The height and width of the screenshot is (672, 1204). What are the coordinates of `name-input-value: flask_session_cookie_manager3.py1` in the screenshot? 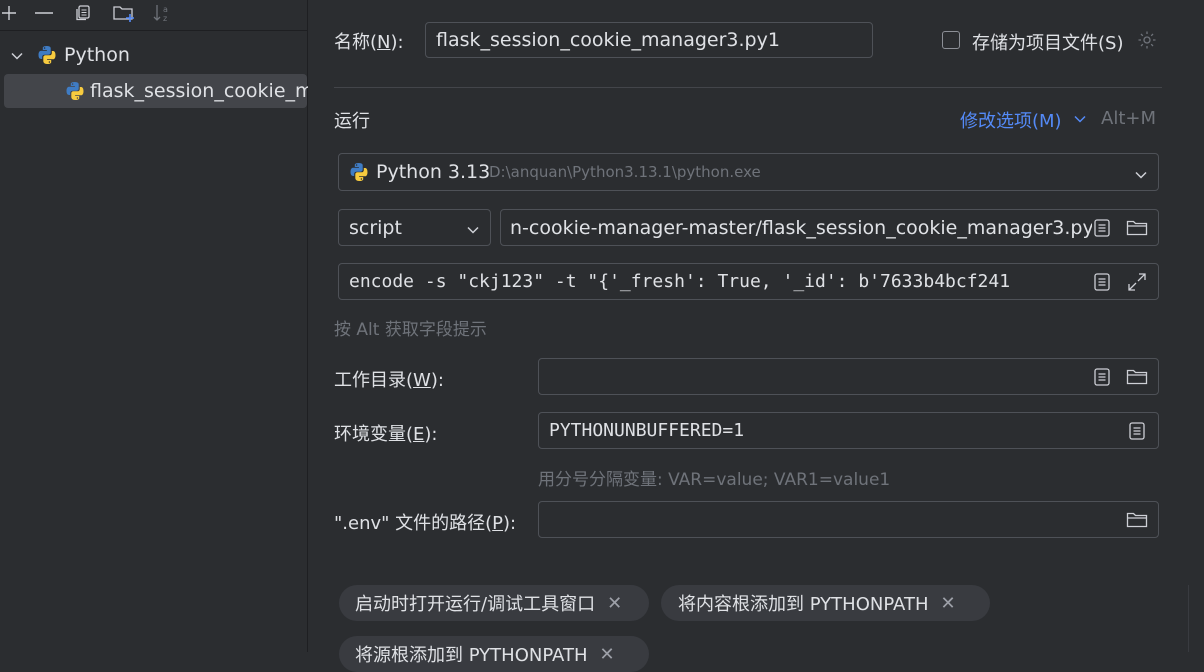 It's located at (608, 40).